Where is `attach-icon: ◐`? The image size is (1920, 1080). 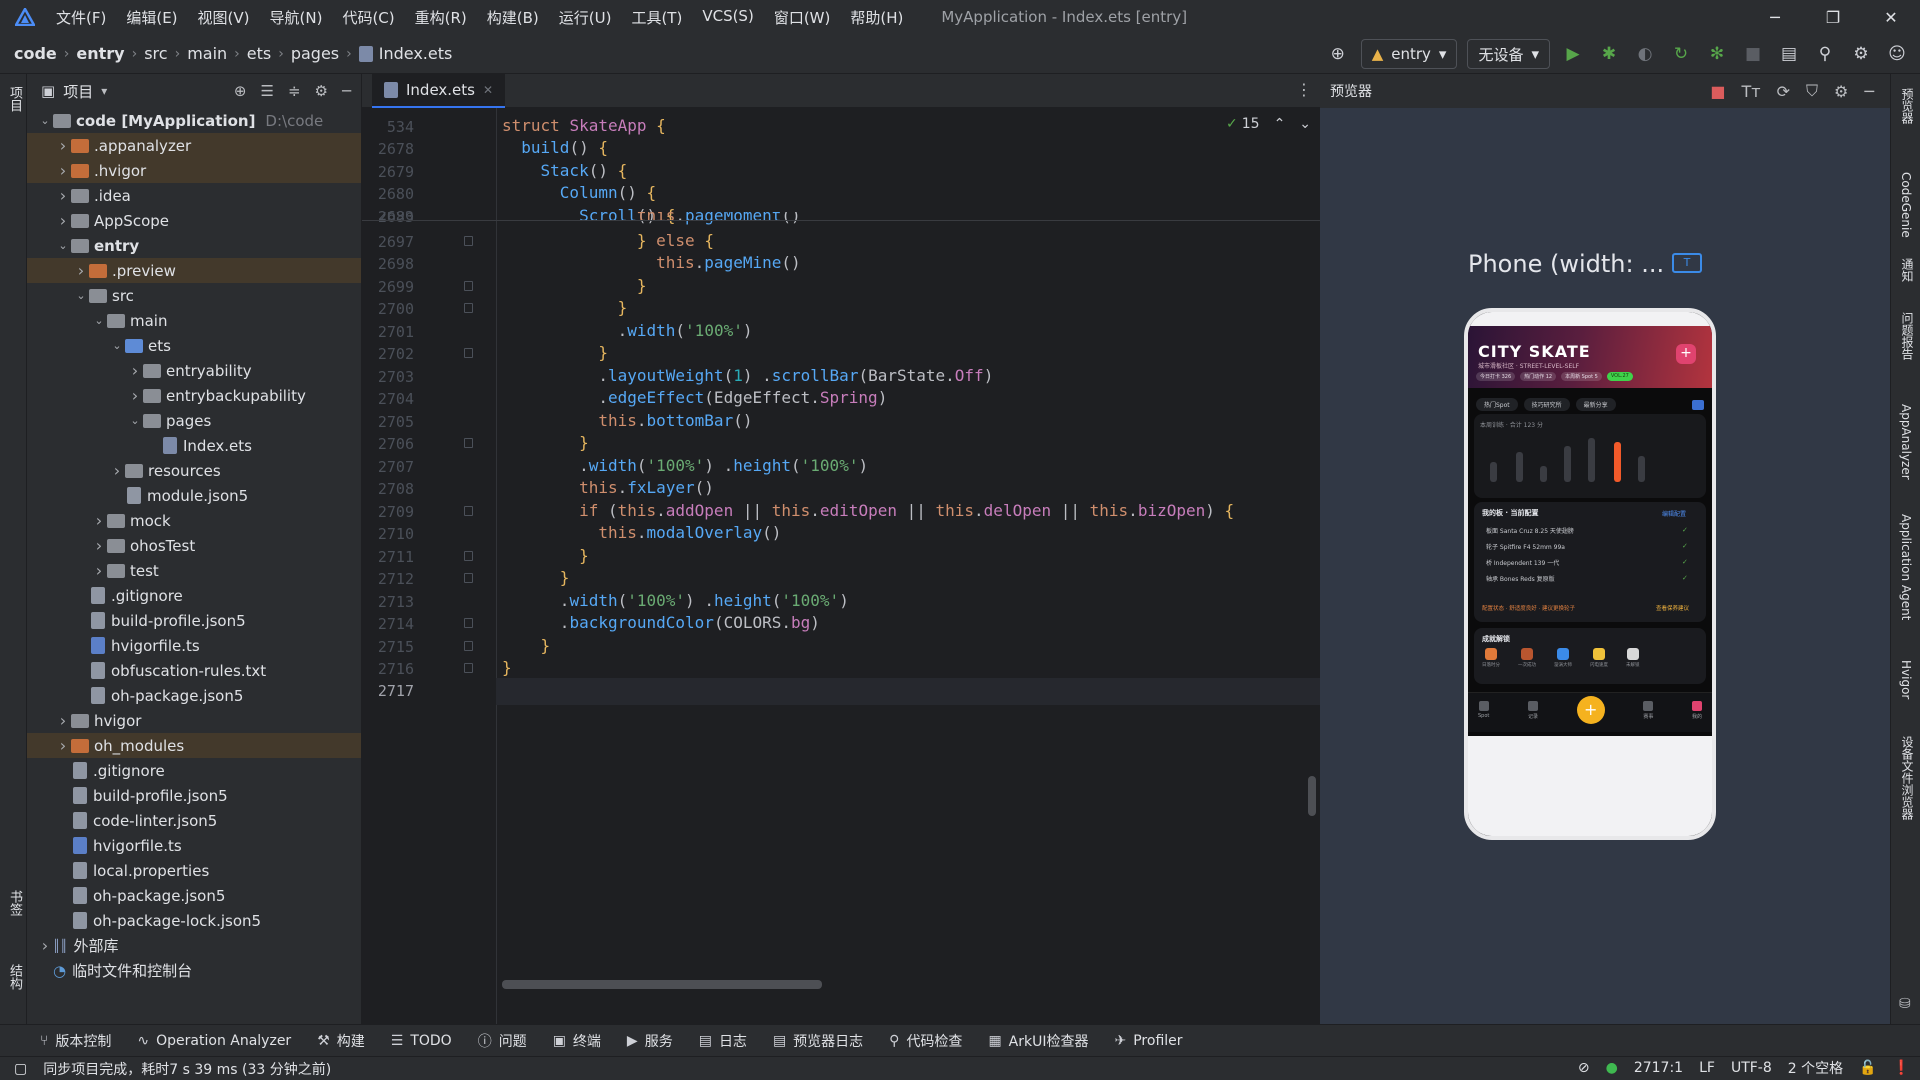 attach-icon: ◐ is located at coordinates (1645, 54).